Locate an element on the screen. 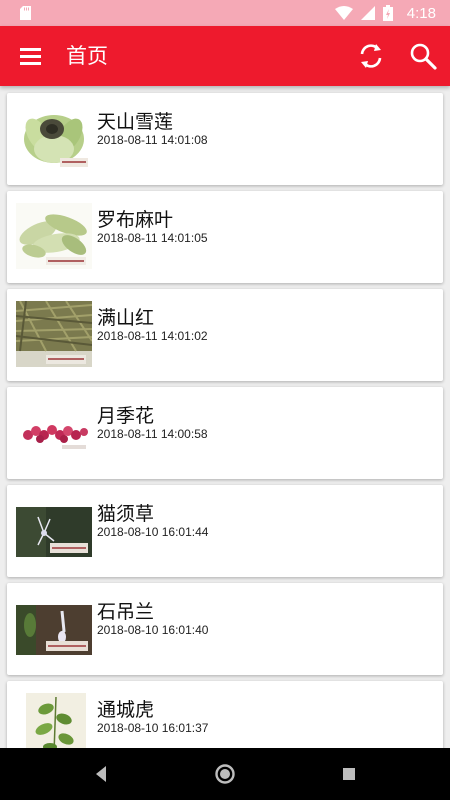  back-icon is located at coordinates (101, 774).